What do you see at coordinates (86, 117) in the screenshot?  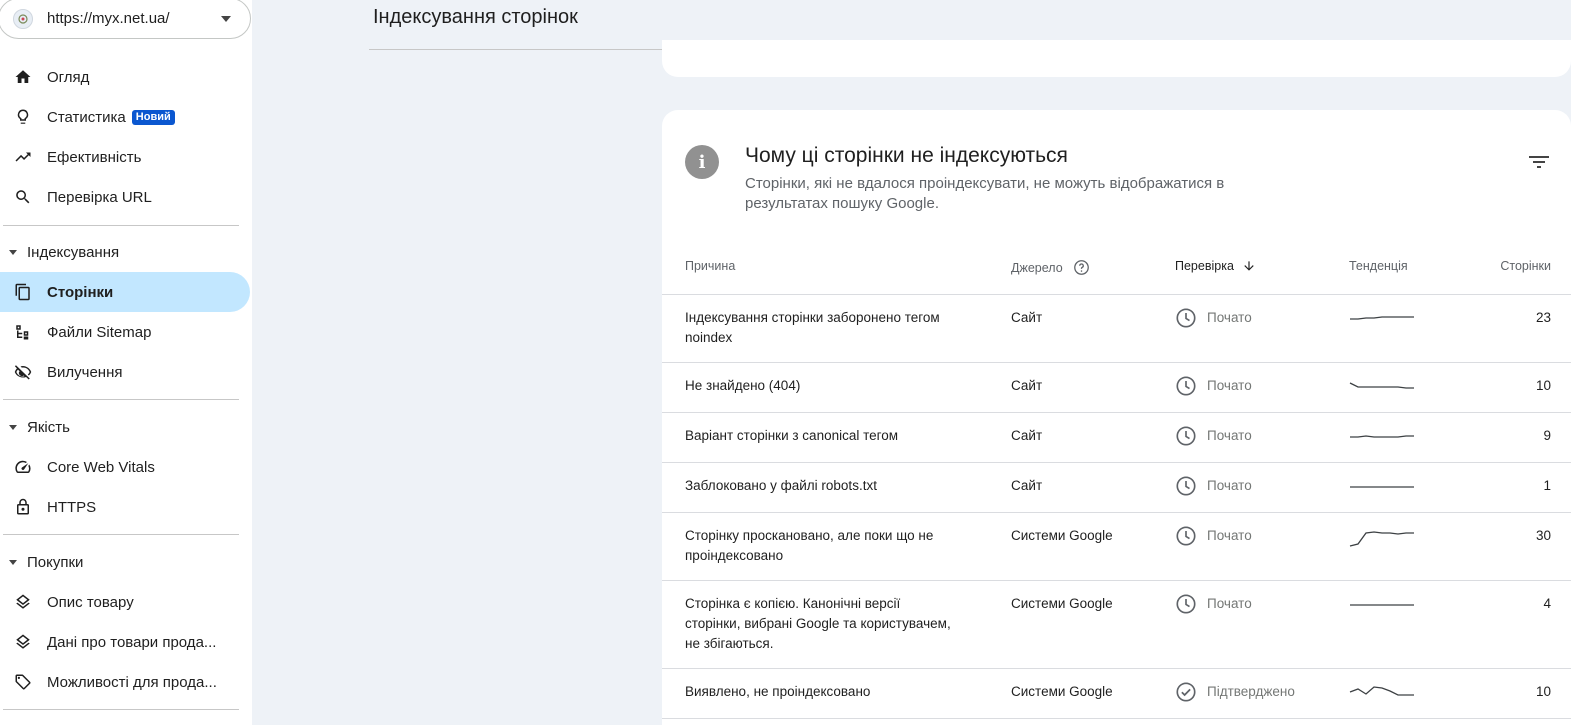 I see `sidebar-item-label: Статистика` at bounding box center [86, 117].